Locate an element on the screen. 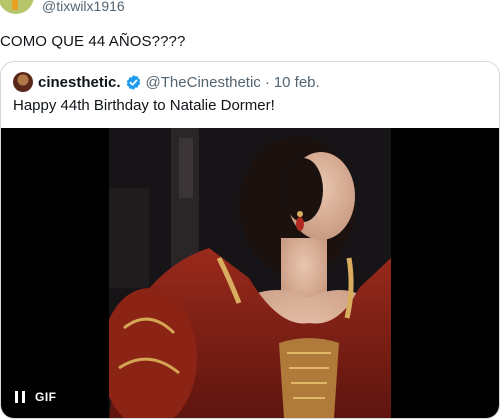  author-avatar is located at coordinates (17, 7).